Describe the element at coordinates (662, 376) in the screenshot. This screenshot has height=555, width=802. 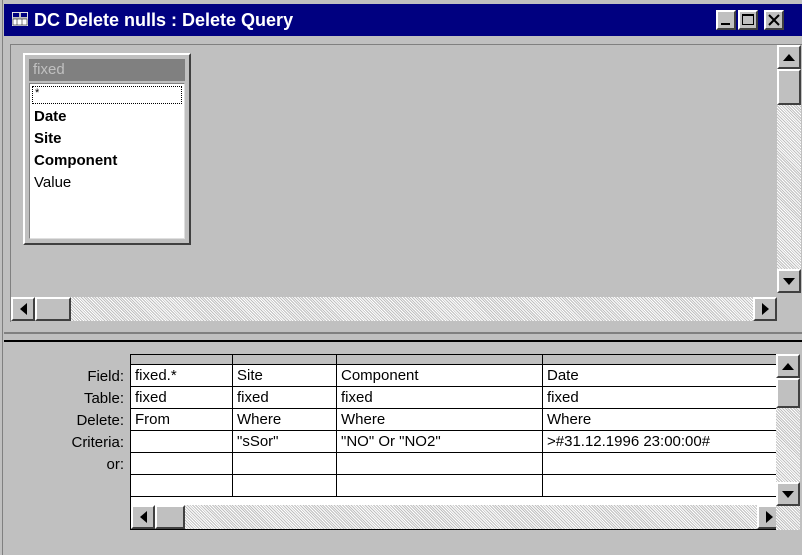
I see `grid-cell-field: Date` at that location.